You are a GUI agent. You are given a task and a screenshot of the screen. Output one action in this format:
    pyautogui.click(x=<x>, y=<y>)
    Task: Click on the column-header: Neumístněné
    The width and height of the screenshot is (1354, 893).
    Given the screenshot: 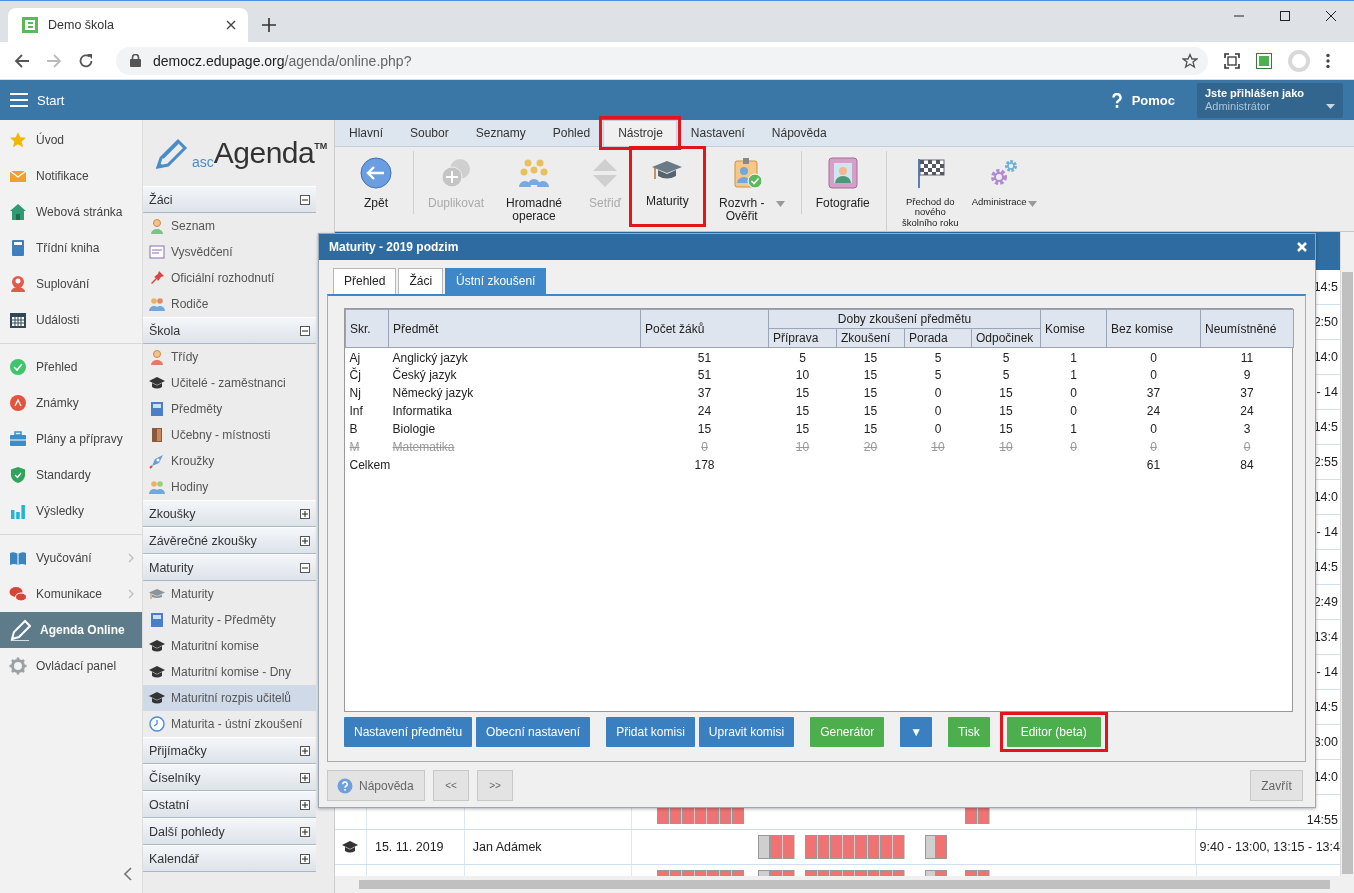 What is the action you would take?
    pyautogui.click(x=1247, y=328)
    